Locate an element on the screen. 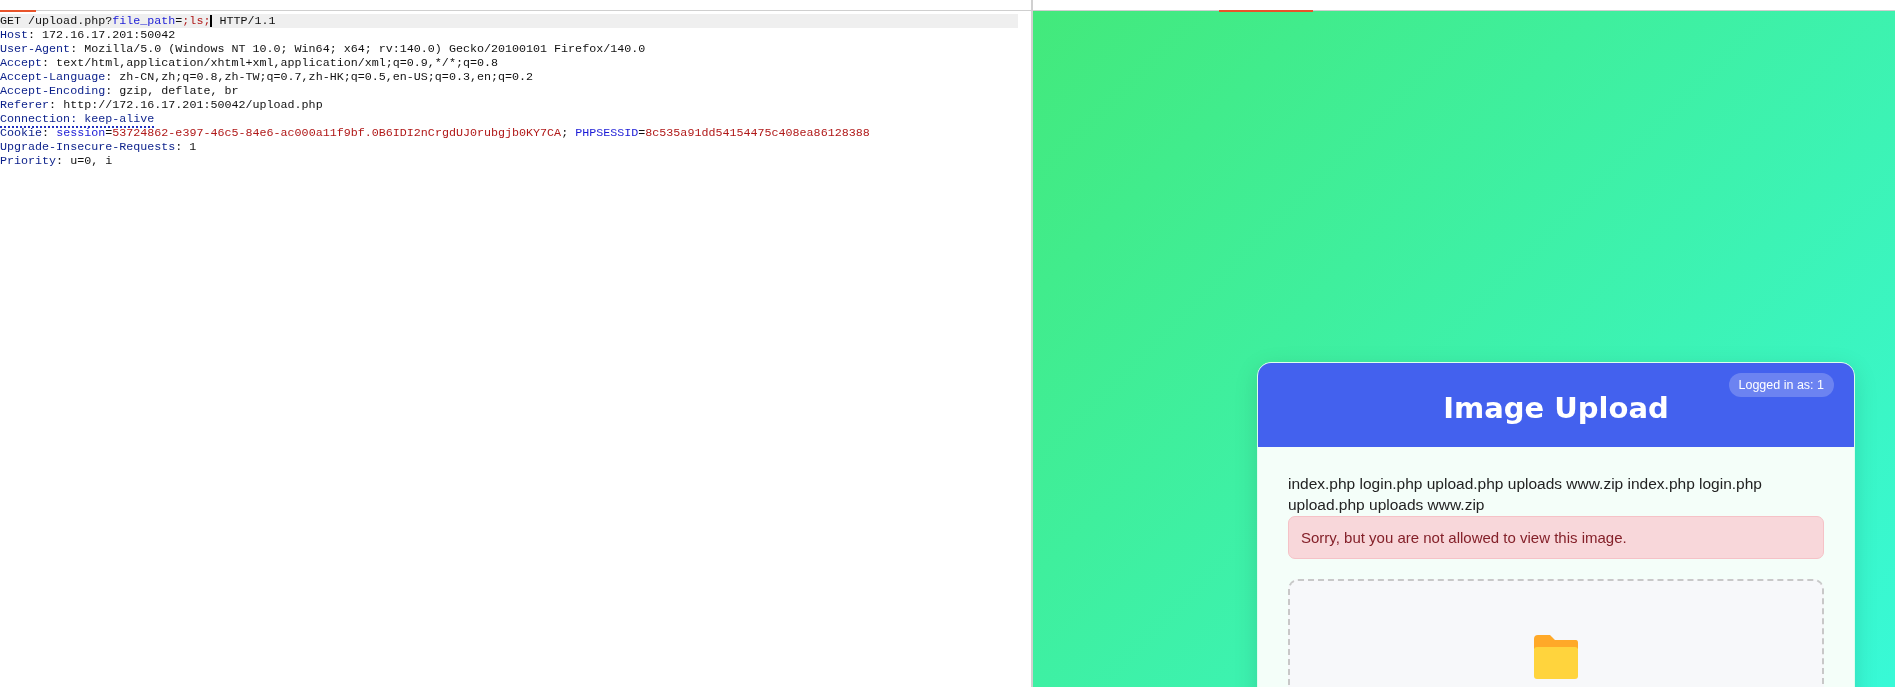 This screenshot has height=687, width=1895. alert-message: Sorry, but you are not allowed to view this image. is located at coordinates (1556, 537).